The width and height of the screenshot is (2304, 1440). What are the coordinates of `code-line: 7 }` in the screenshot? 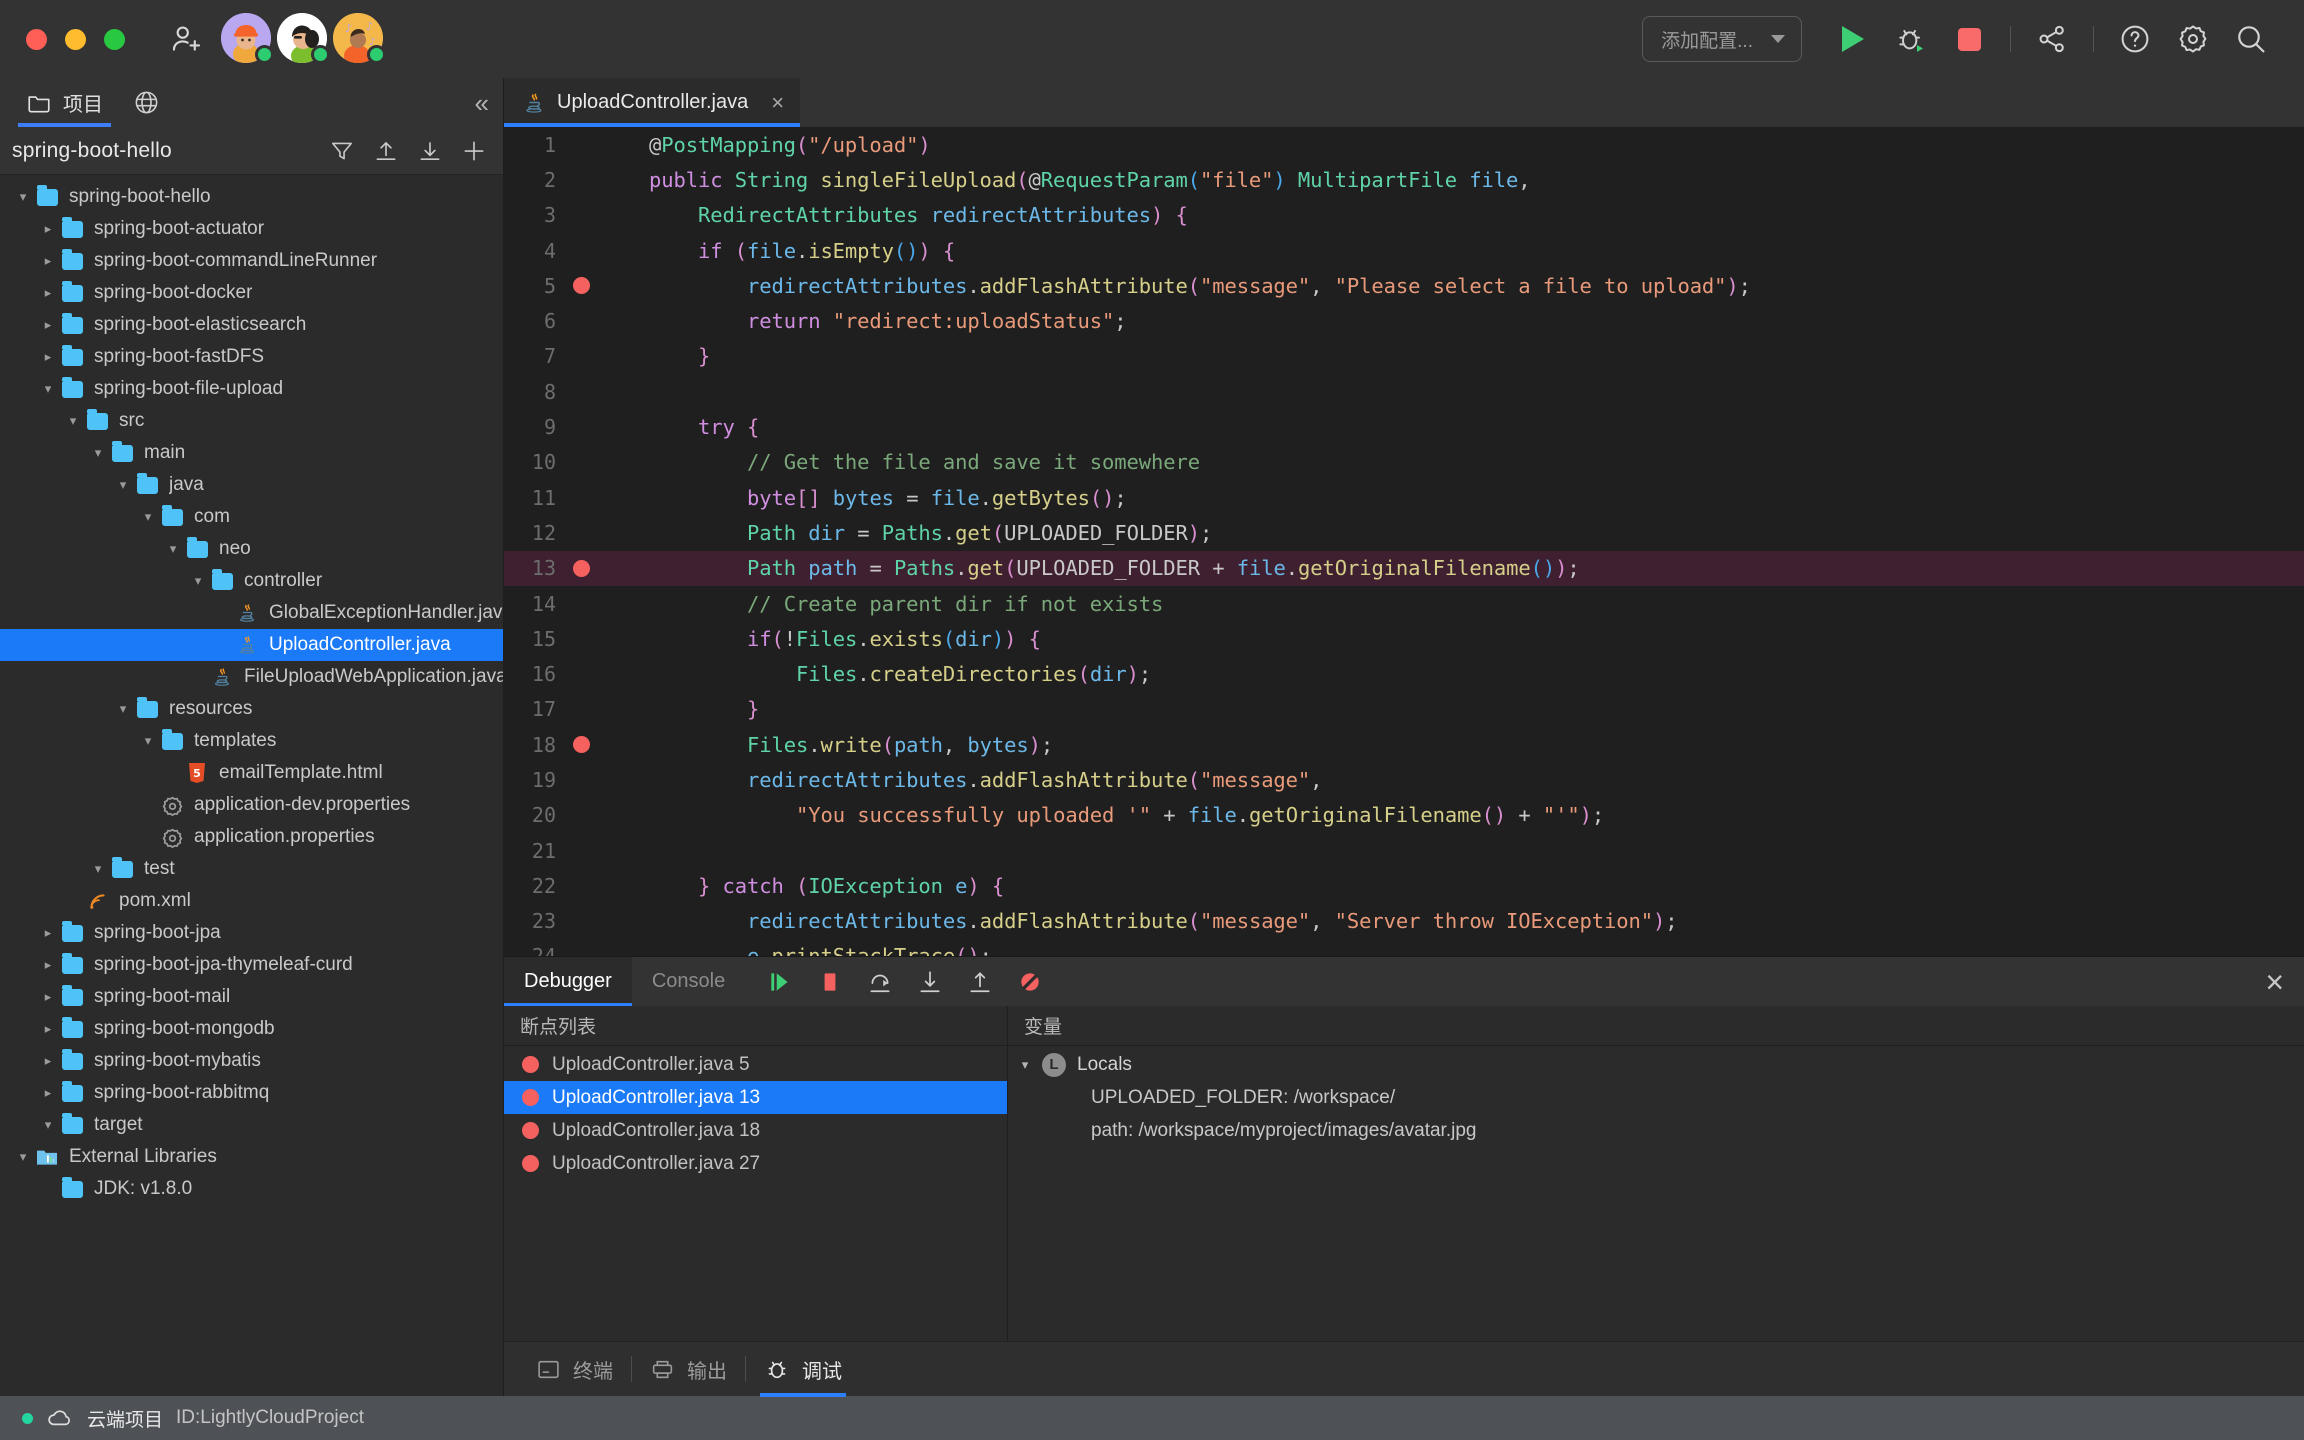 It's located at (1404, 356).